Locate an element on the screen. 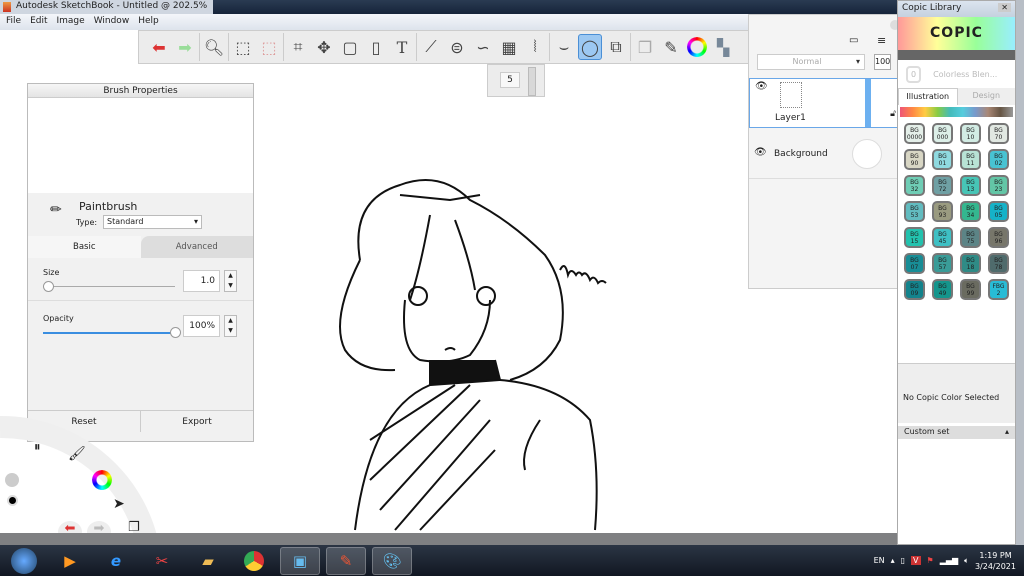 This screenshot has width=1024, height=576. copic-color-chip: BG 90 is located at coordinates (914, 159).